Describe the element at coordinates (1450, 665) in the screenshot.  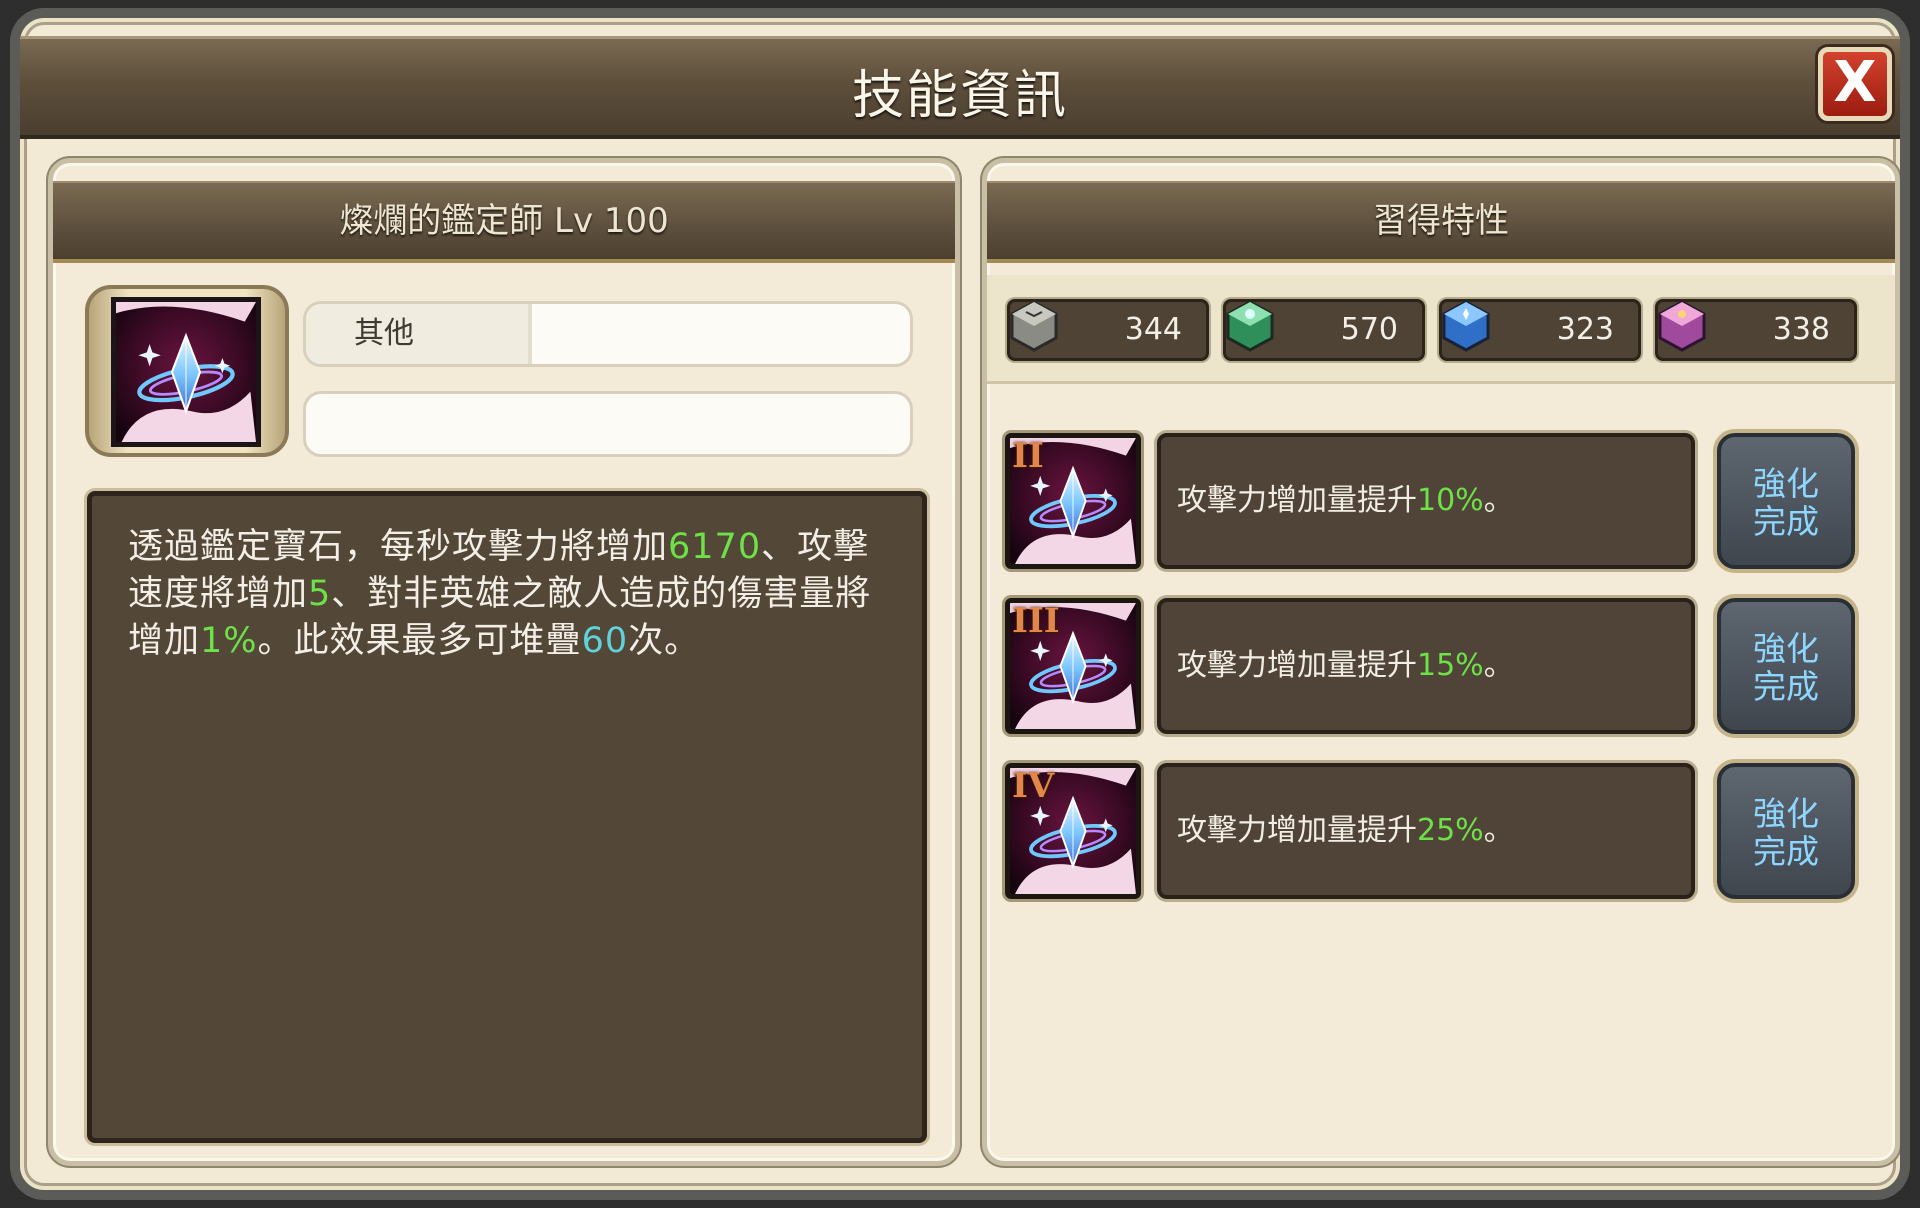
I see `trait-value: 15%` at that location.